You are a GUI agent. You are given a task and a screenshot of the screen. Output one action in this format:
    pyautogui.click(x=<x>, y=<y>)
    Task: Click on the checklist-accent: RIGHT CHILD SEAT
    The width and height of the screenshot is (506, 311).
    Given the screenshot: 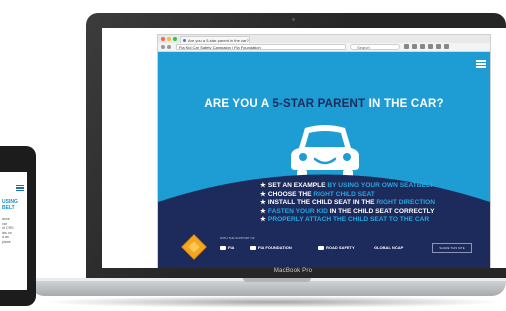 What is the action you would take?
    pyautogui.click(x=344, y=194)
    